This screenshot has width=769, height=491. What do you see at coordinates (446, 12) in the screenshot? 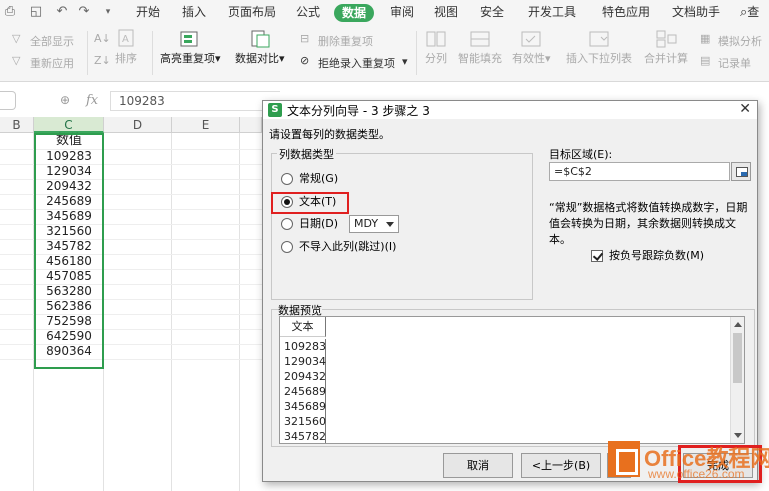
I see `menu-view: 视图` at bounding box center [446, 12].